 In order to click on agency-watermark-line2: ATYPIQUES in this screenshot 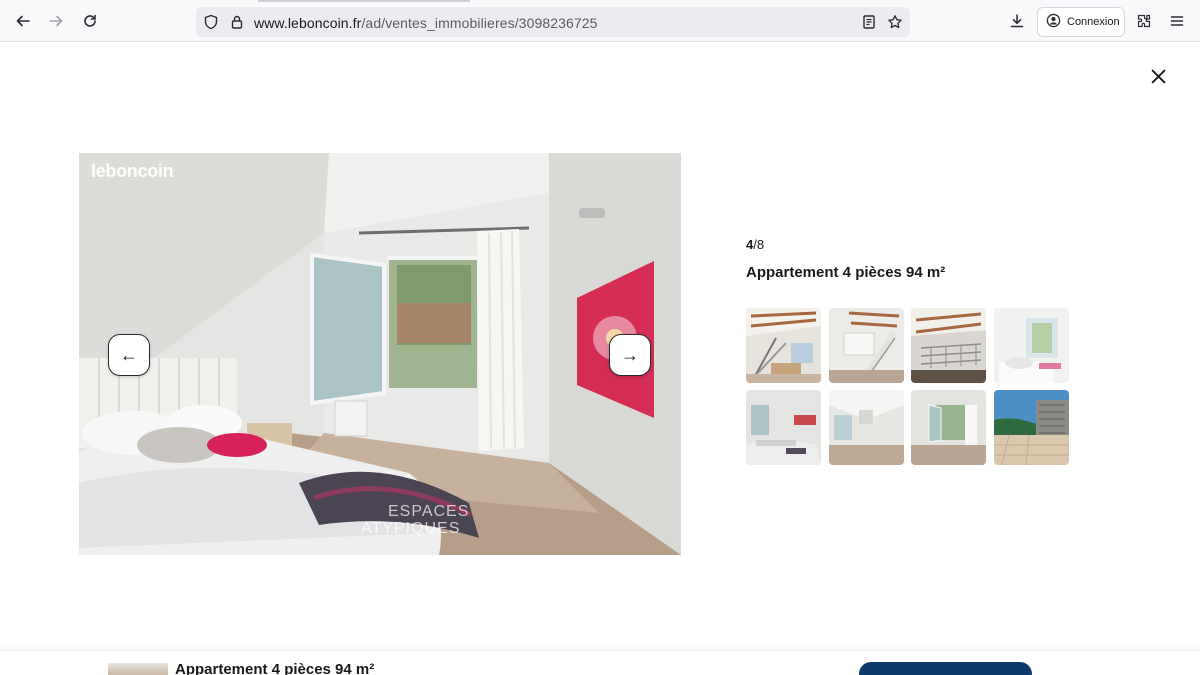, I will do `click(411, 528)`.